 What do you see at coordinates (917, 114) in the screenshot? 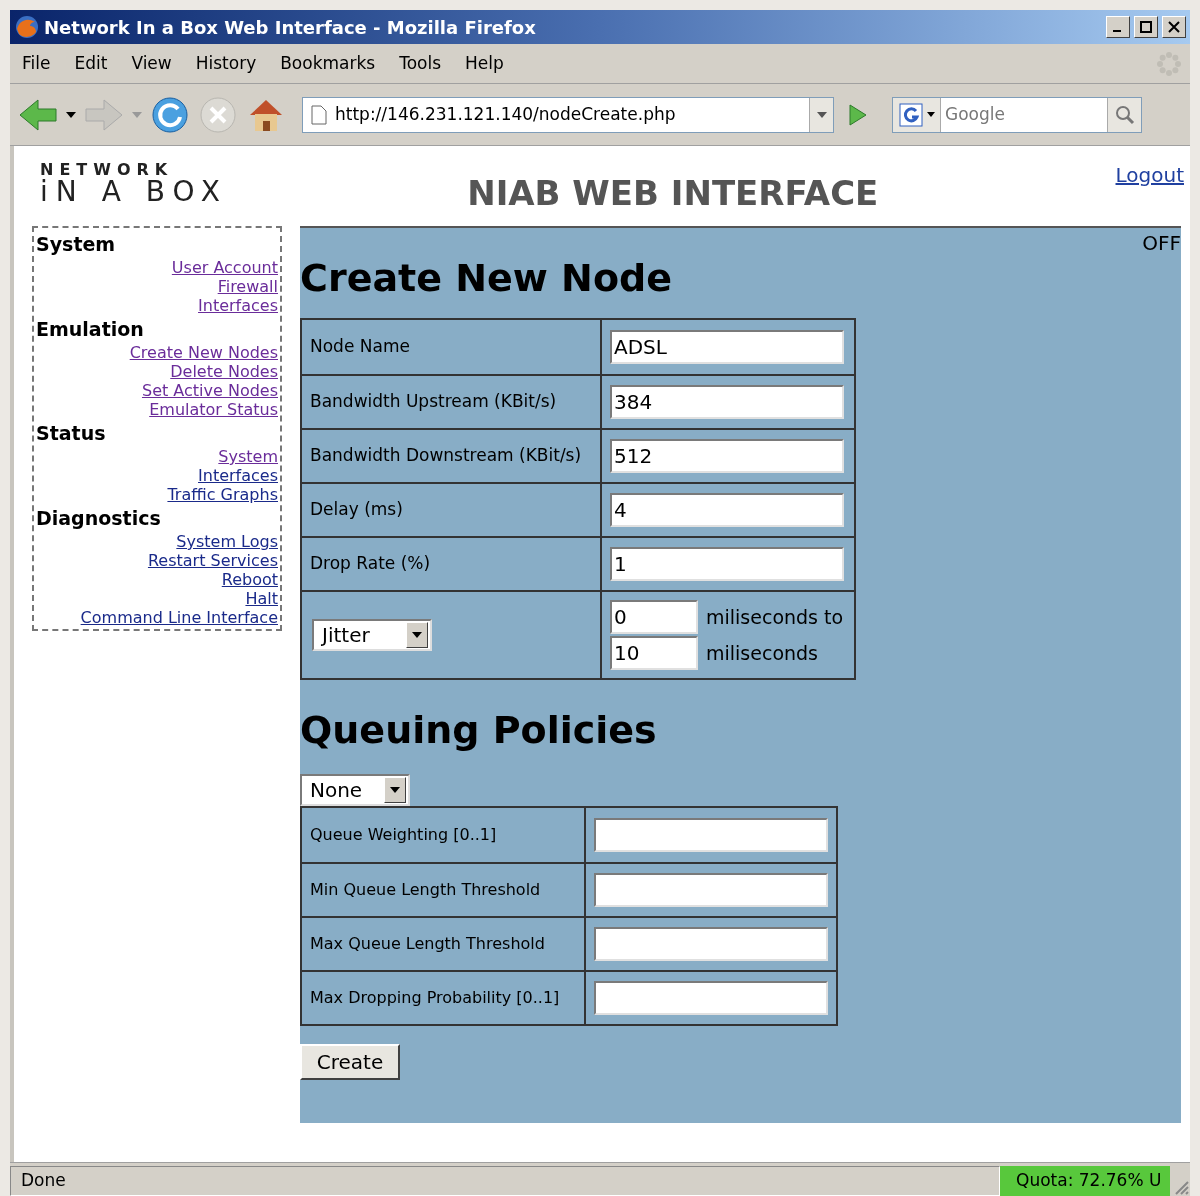
I see `search-engine-icon` at bounding box center [917, 114].